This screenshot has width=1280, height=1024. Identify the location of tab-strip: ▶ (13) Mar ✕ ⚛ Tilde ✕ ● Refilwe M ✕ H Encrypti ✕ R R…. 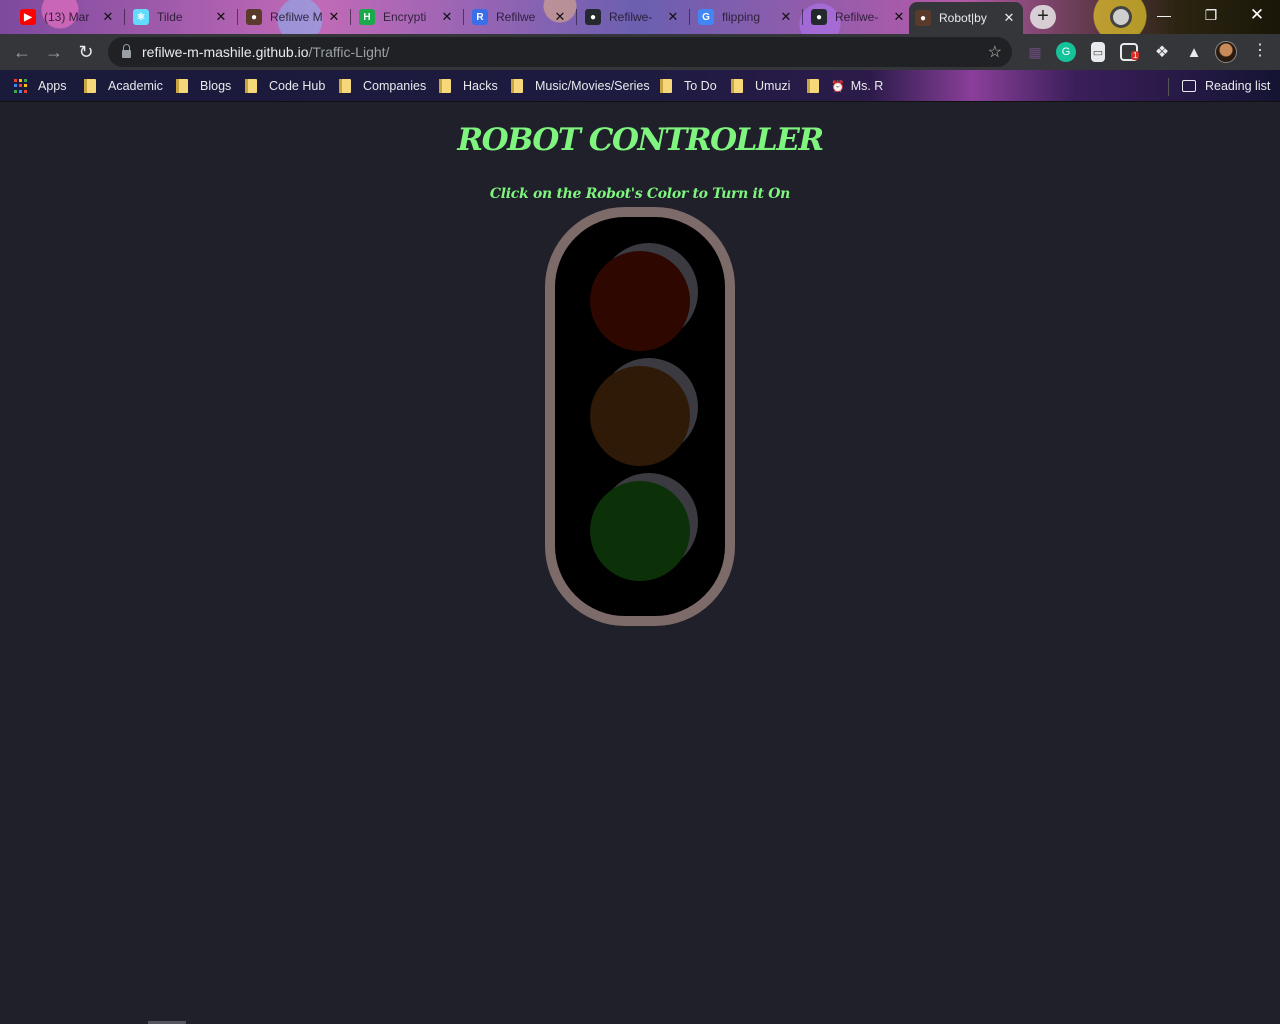
(640, 17).